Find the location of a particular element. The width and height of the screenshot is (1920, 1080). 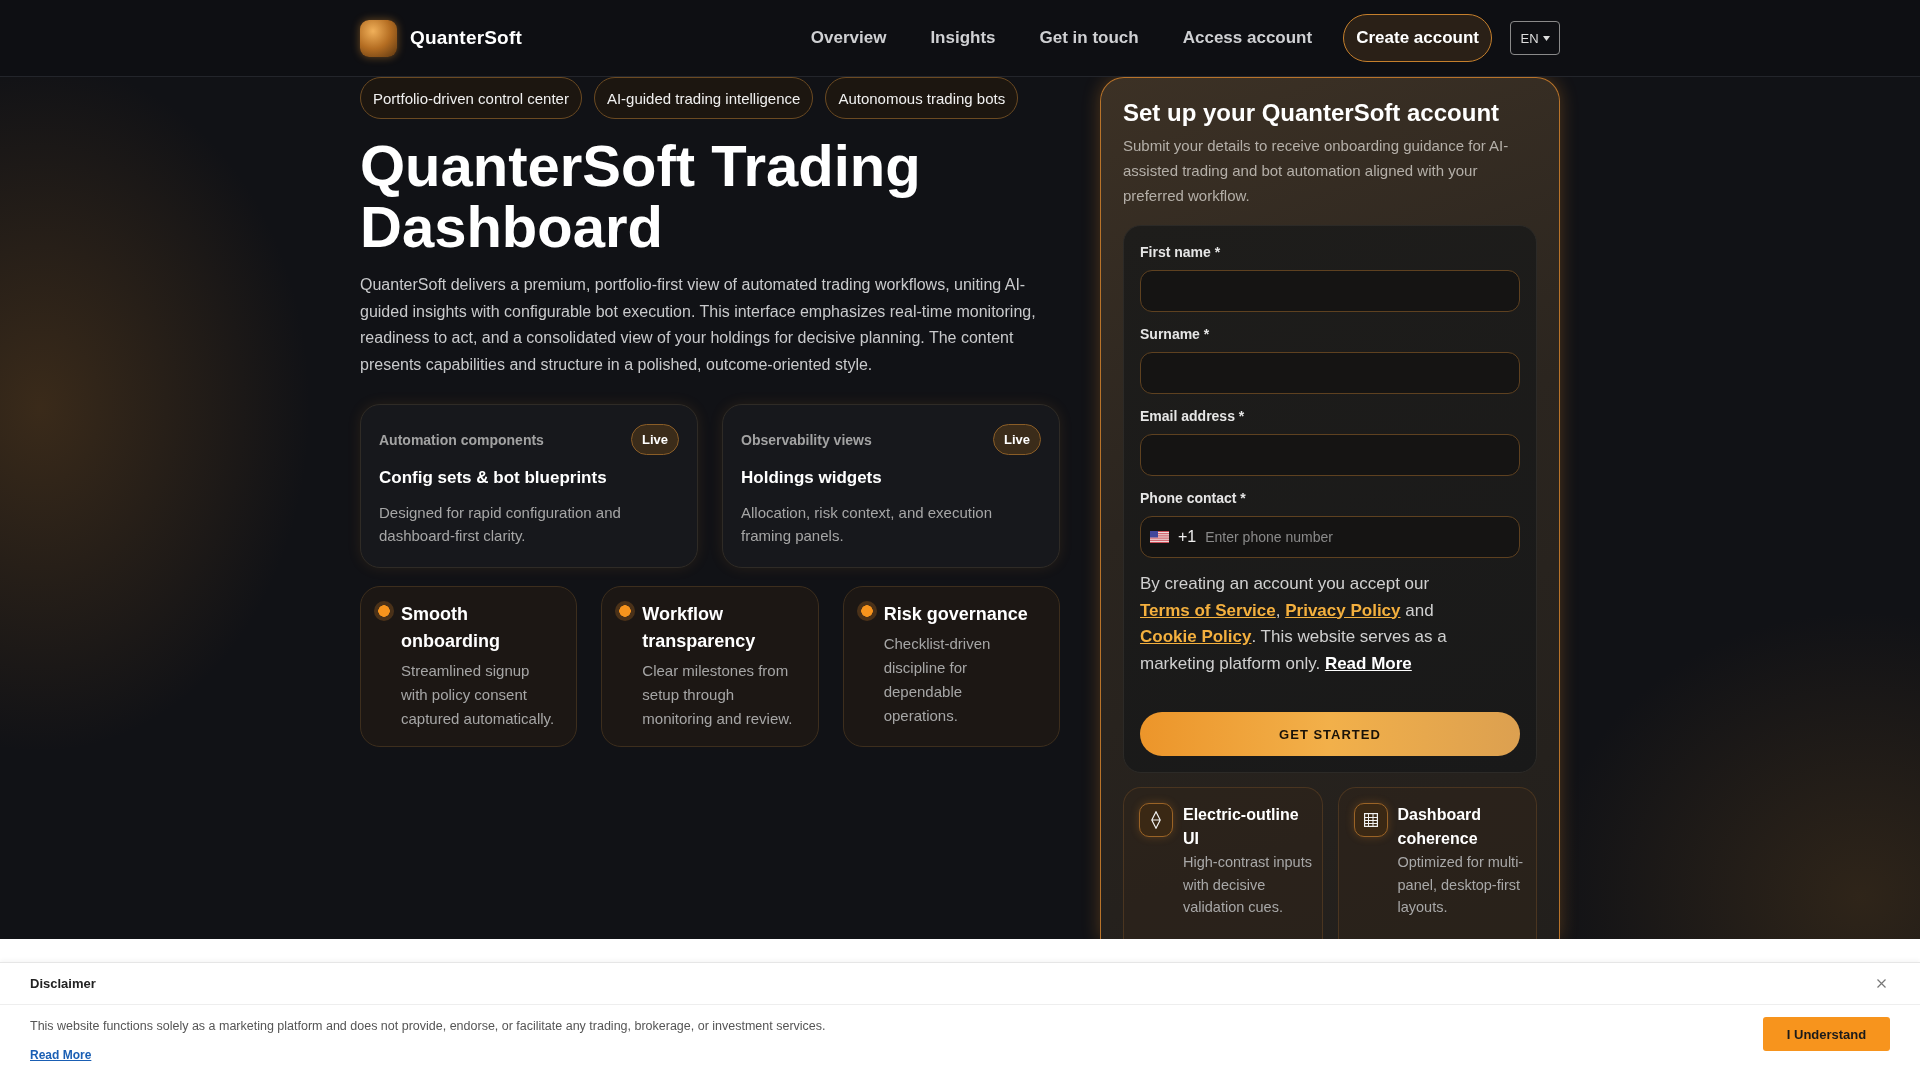

field-label: First name * is located at coordinates (1181, 252).